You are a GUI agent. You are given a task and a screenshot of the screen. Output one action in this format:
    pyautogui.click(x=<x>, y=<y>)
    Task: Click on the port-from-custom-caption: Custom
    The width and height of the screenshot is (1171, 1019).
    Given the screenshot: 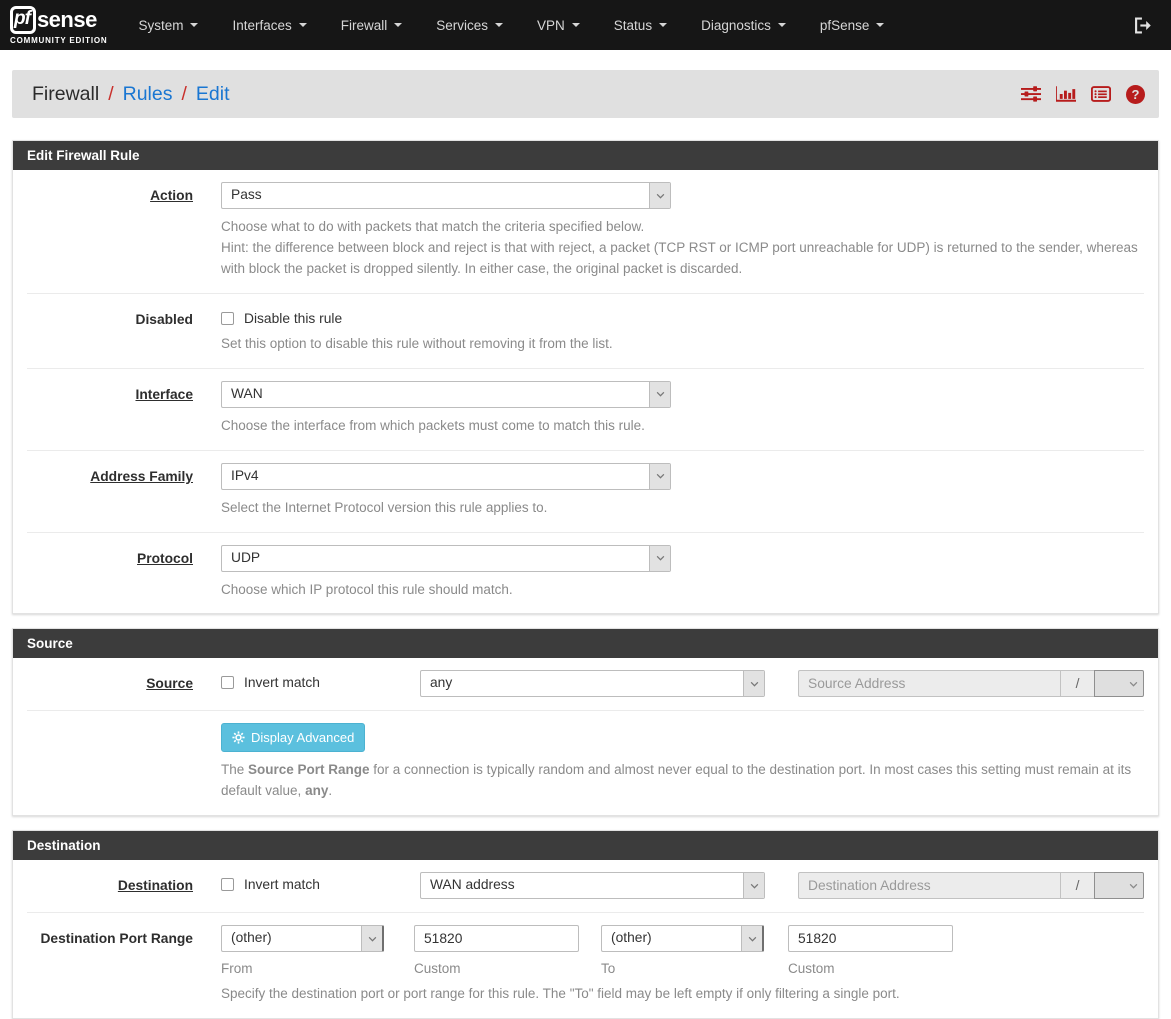 What is the action you would take?
    pyautogui.click(x=437, y=969)
    